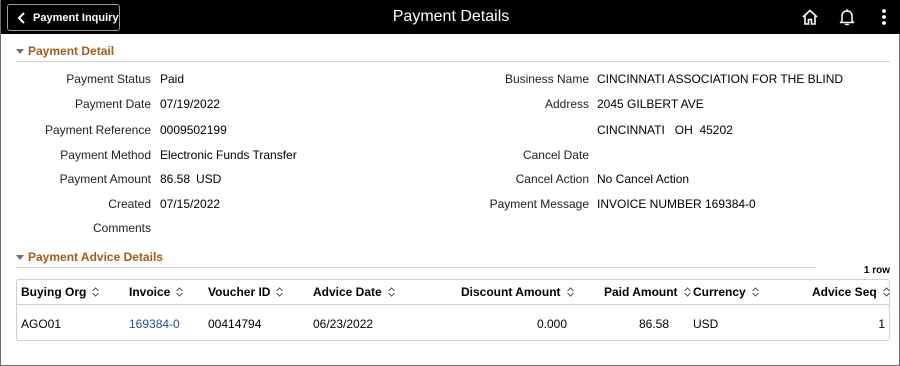 This screenshot has width=900, height=366. Describe the element at coordinates (518, 292) in the screenshot. I see `col-header-discount-amount: Discount Amount` at that location.